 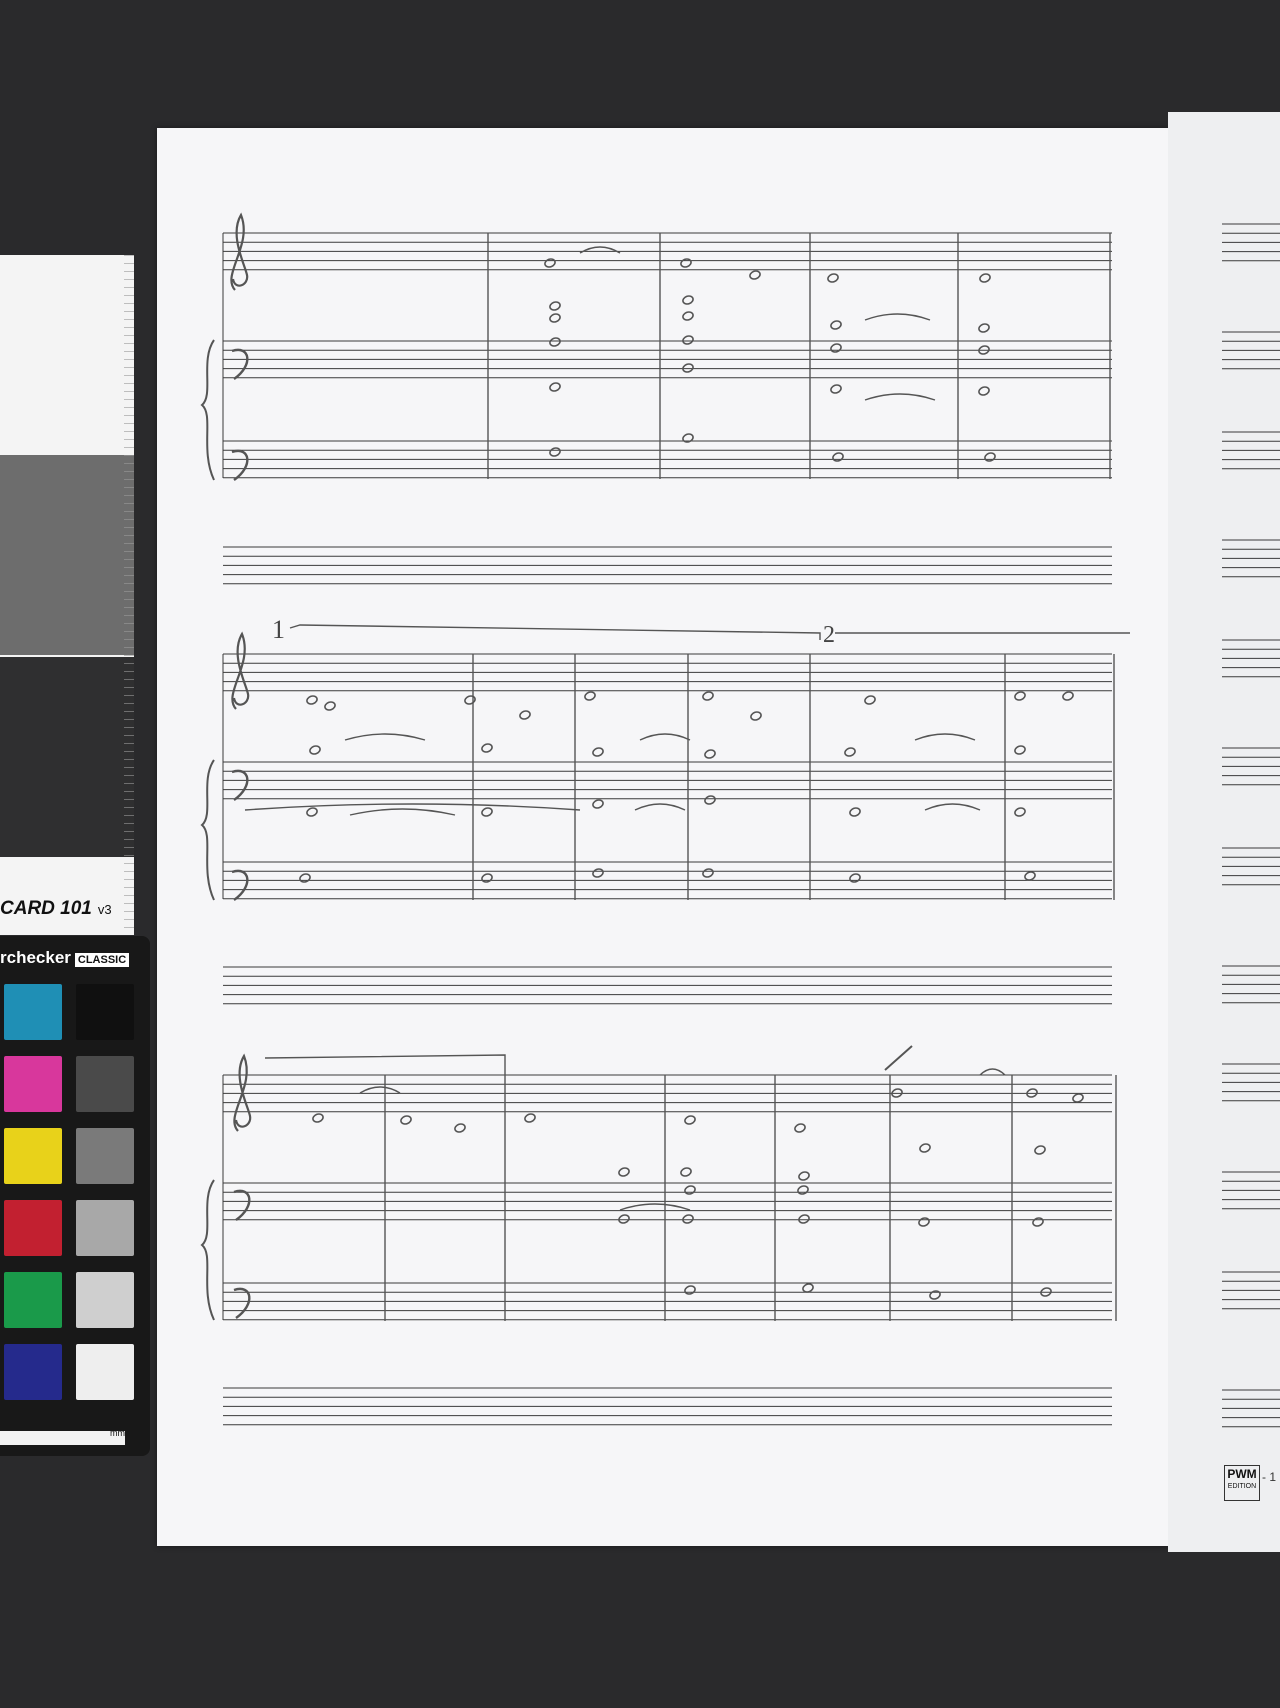 I want to click on repeat-slash, so click(x=898, y=1058).